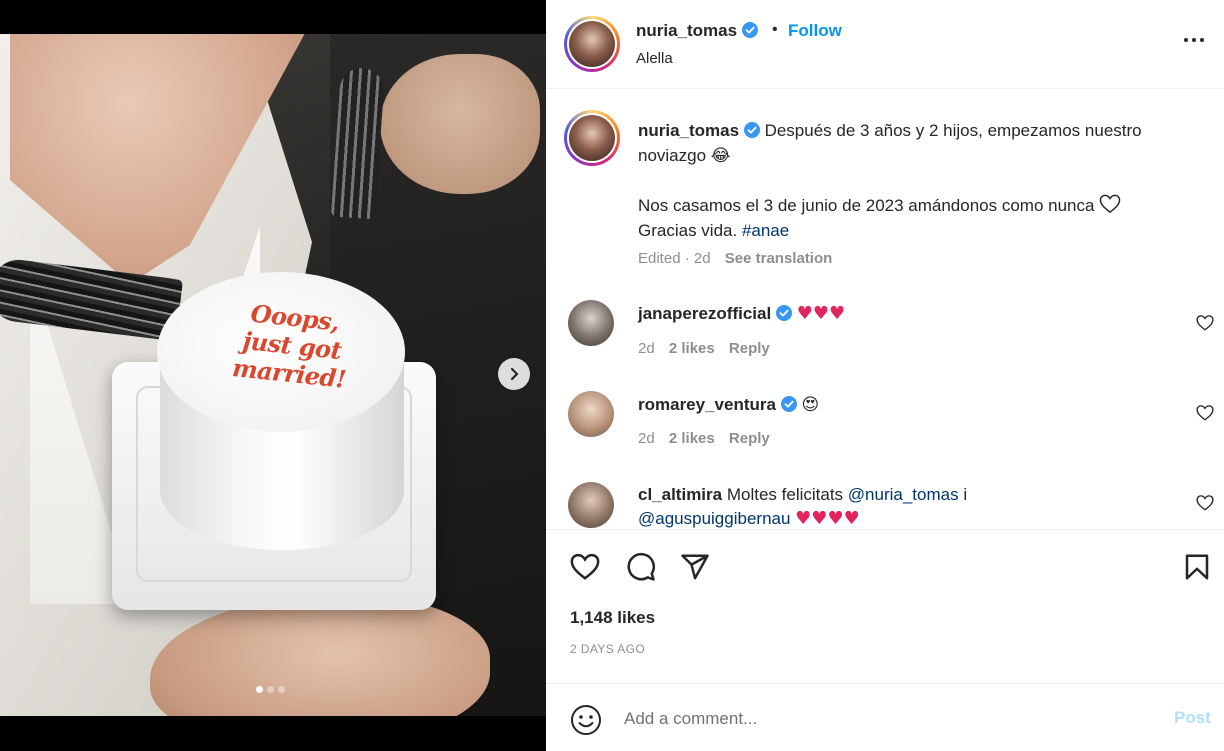 Image resolution: width=1224 pixels, height=751 pixels. Describe the element at coordinates (815, 31) in the screenshot. I see `follow-button: Follow` at that location.